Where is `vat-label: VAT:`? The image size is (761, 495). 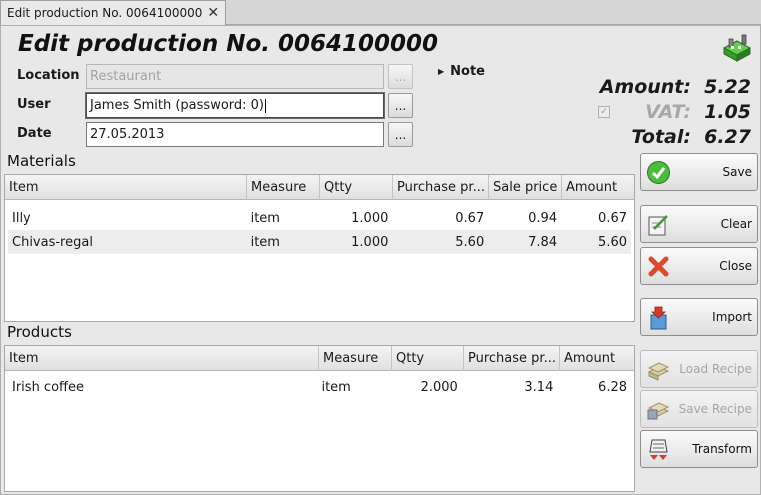
vat-label: VAT: is located at coordinates (668, 112).